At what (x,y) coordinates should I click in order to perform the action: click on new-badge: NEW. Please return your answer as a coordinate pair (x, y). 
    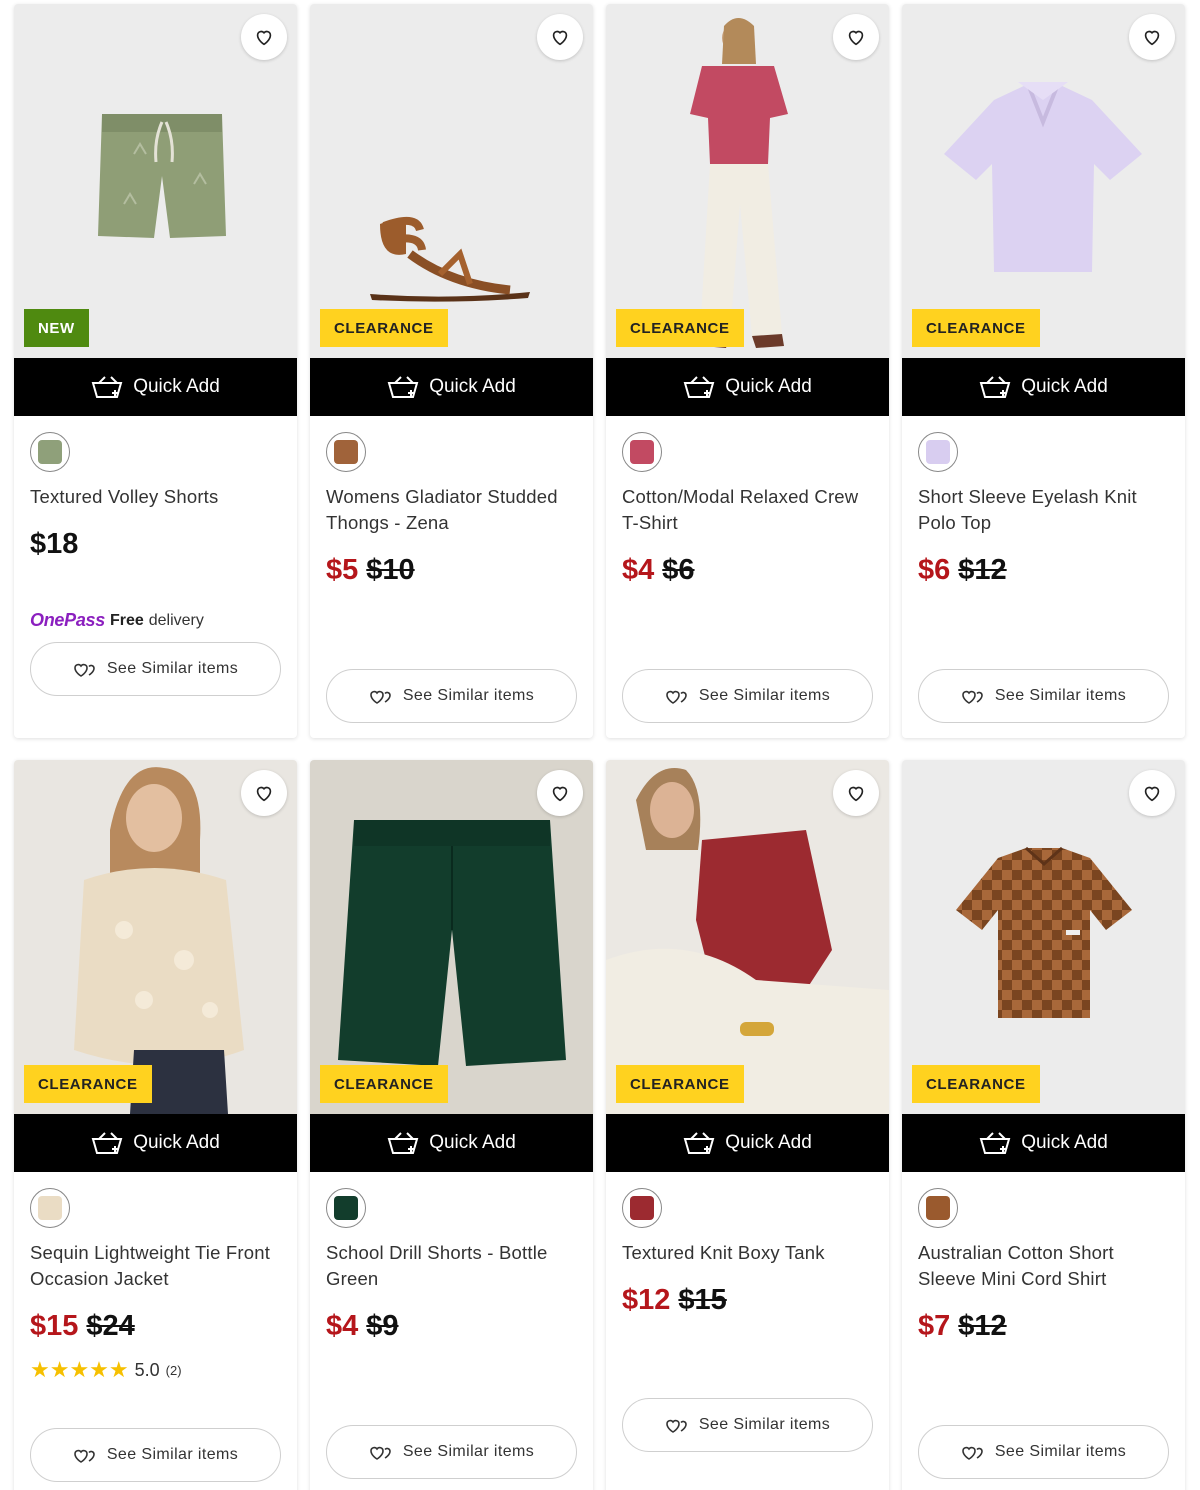
    Looking at the image, I should click on (56, 328).